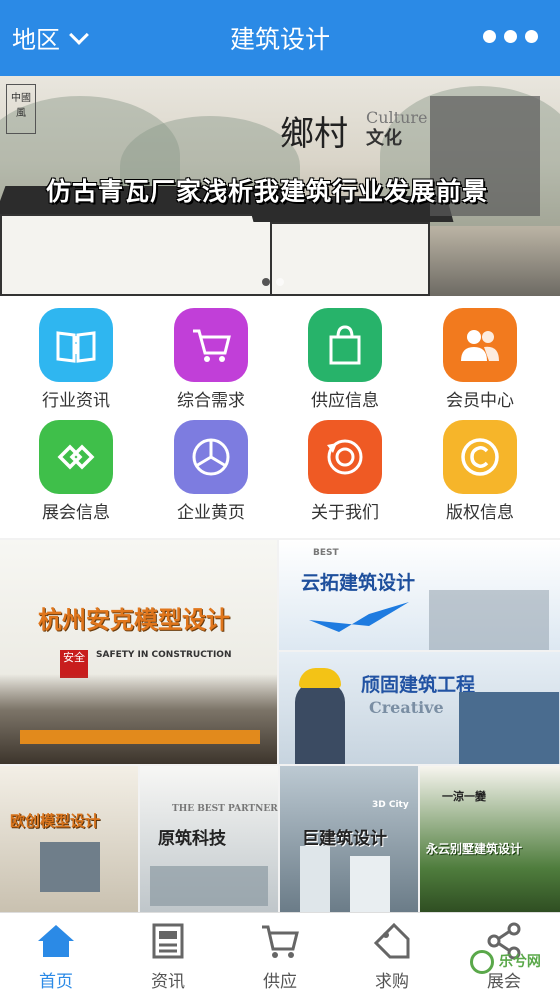 The height and width of the screenshot is (999, 560). I want to click on promo-title: 杭州安克模型设计, so click(134, 620).